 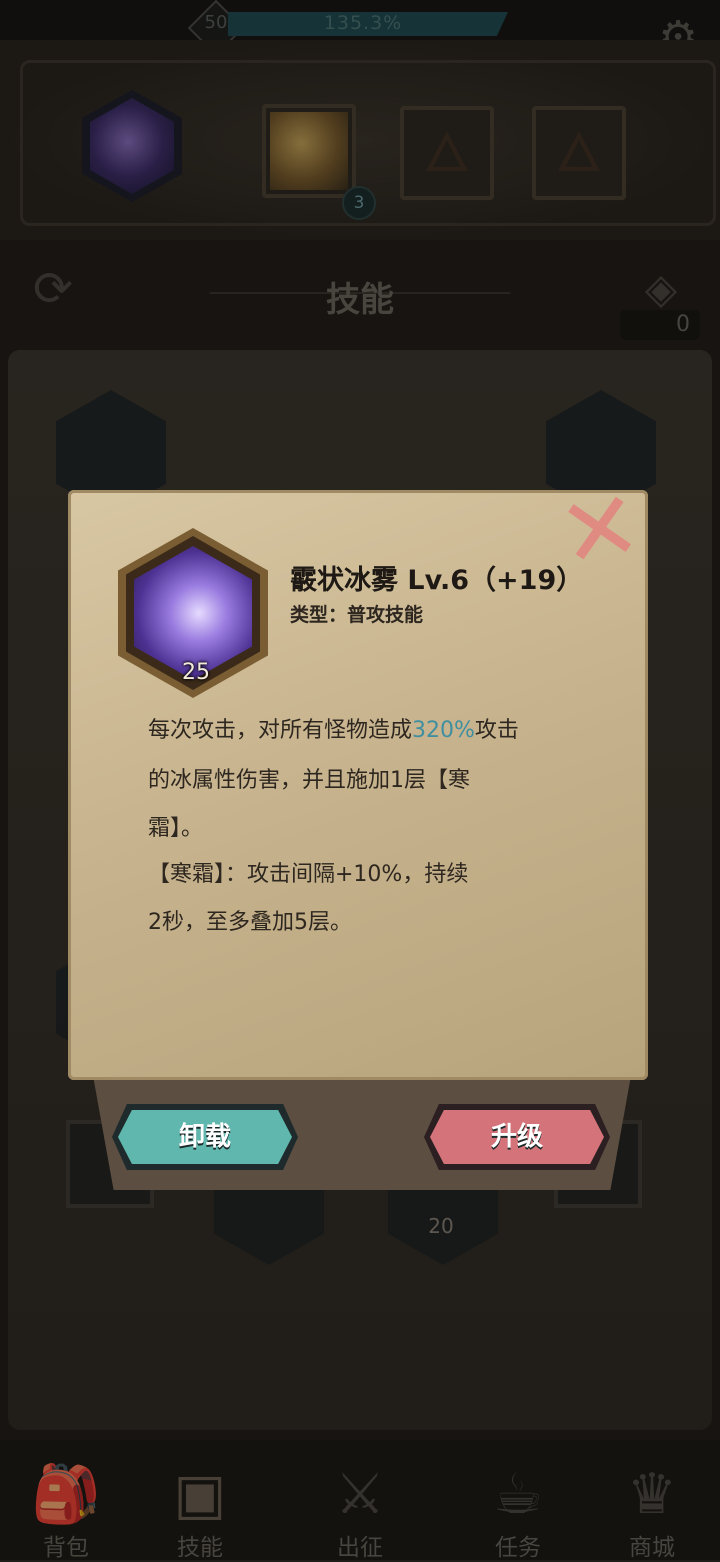 What do you see at coordinates (176, 828) in the screenshot?
I see `skill-description-line: 霜】。` at bounding box center [176, 828].